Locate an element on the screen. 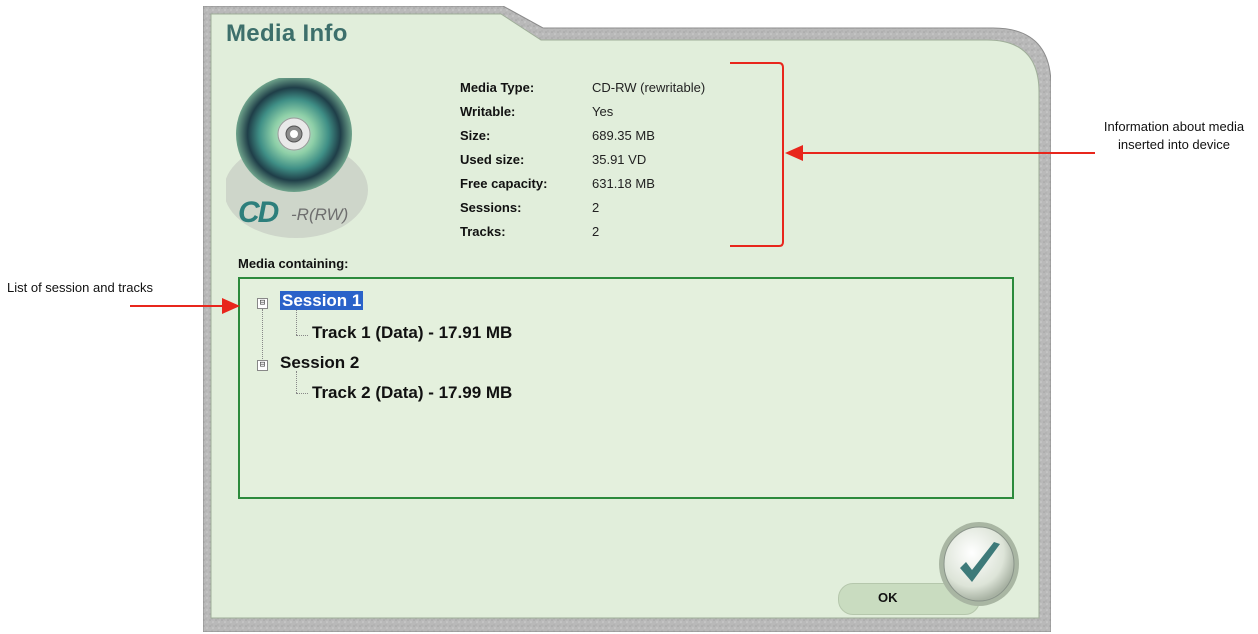  info-label: Writable: is located at coordinates (488, 111).